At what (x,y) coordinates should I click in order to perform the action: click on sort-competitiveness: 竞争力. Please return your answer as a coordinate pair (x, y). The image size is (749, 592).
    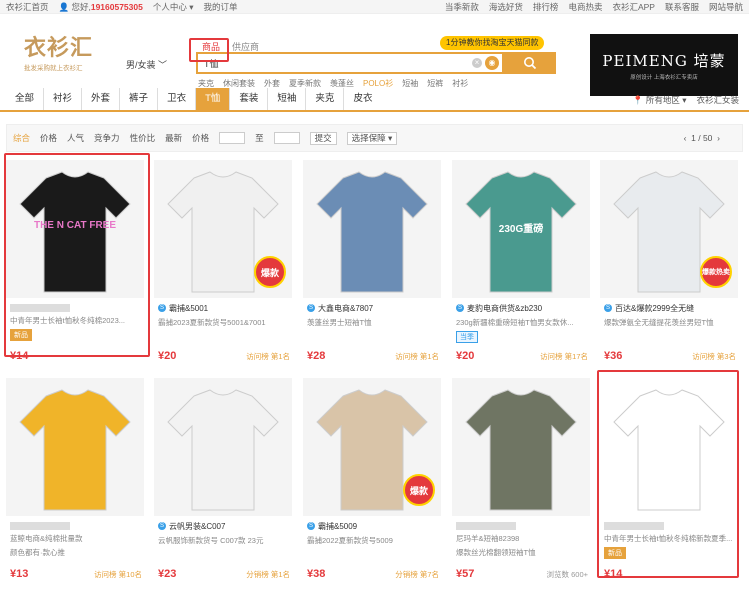
    Looking at the image, I should click on (107, 138).